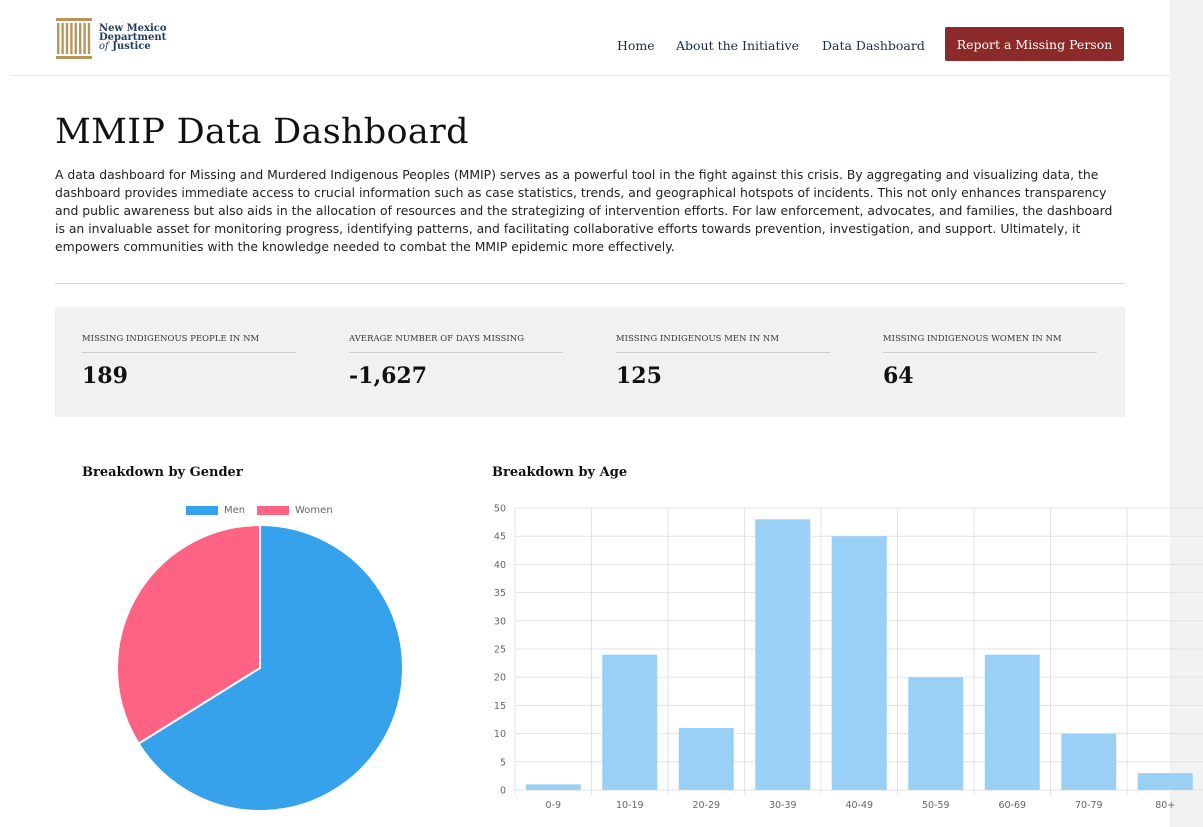 The width and height of the screenshot is (1203, 827). I want to click on stat-label: MISSING INDIGENOUS WOMEN IN NM, so click(972, 338).